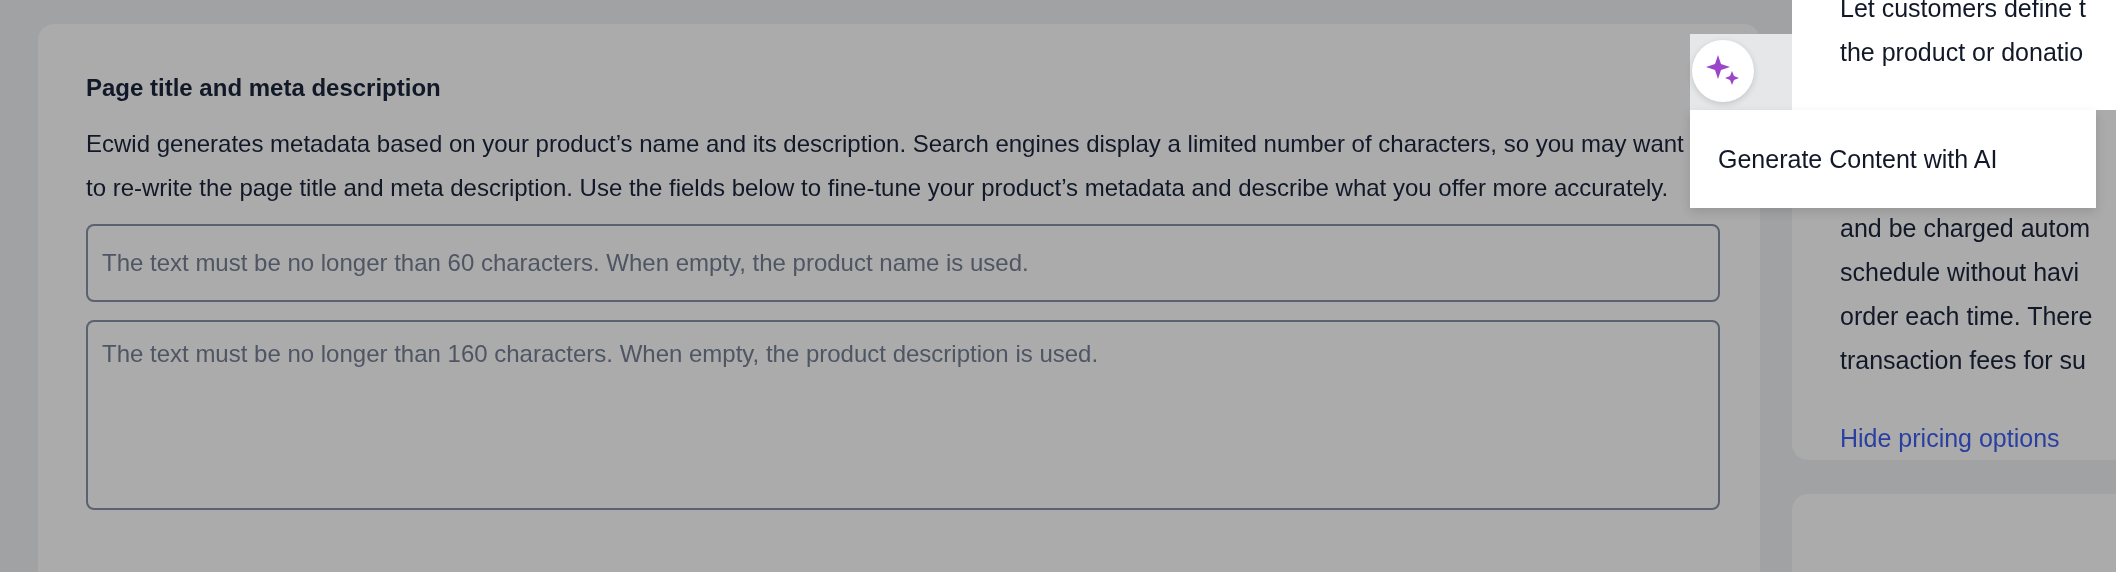 The height and width of the screenshot is (572, 2116). What do you see at coordinates (1962, 52) in the screenshot?
I see `panel-text: the product or donatio` at bounding box center [1962, 52].